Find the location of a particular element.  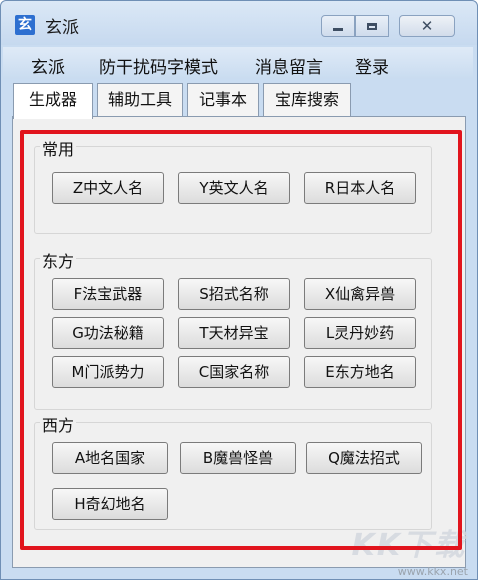

watermark-url: www.kkx.net is located at coordinates (432, 571).